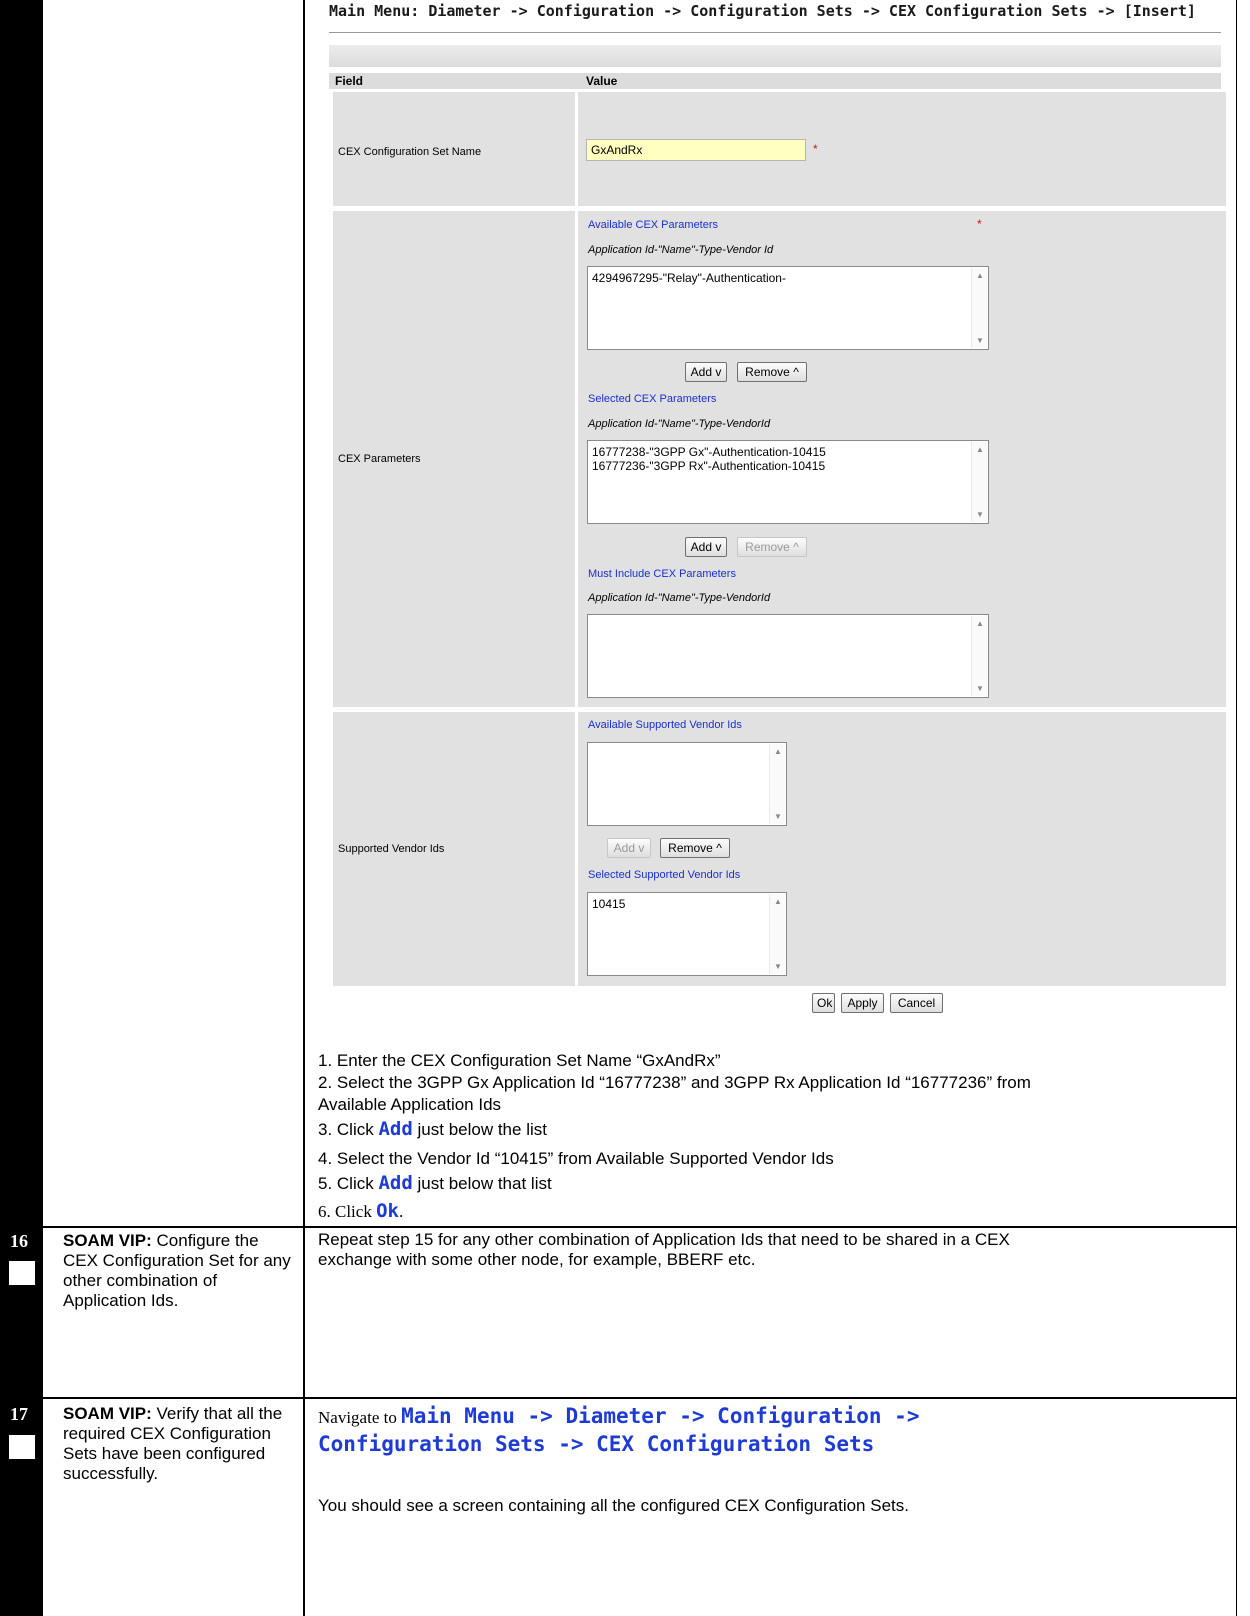  What do you see at coordinates (482, 1183) in the screenshot?
I see `instruction-text: just below that list` at bounding box center [482, 1183].